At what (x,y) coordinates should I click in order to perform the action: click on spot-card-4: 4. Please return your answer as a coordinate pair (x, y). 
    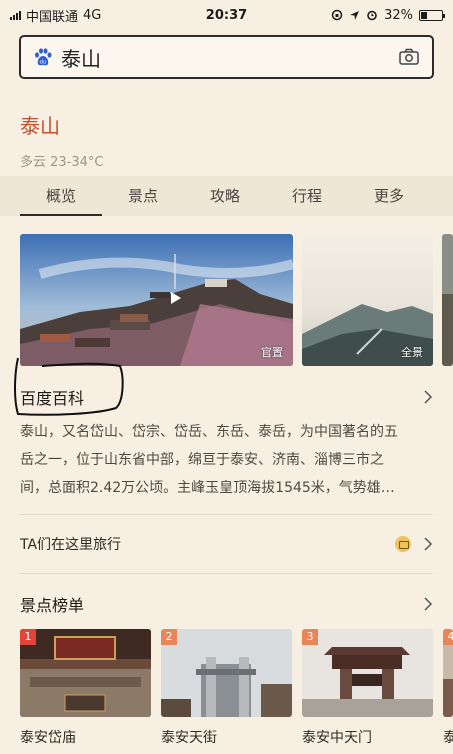
    Looking at the image, I should click on (448, 673).